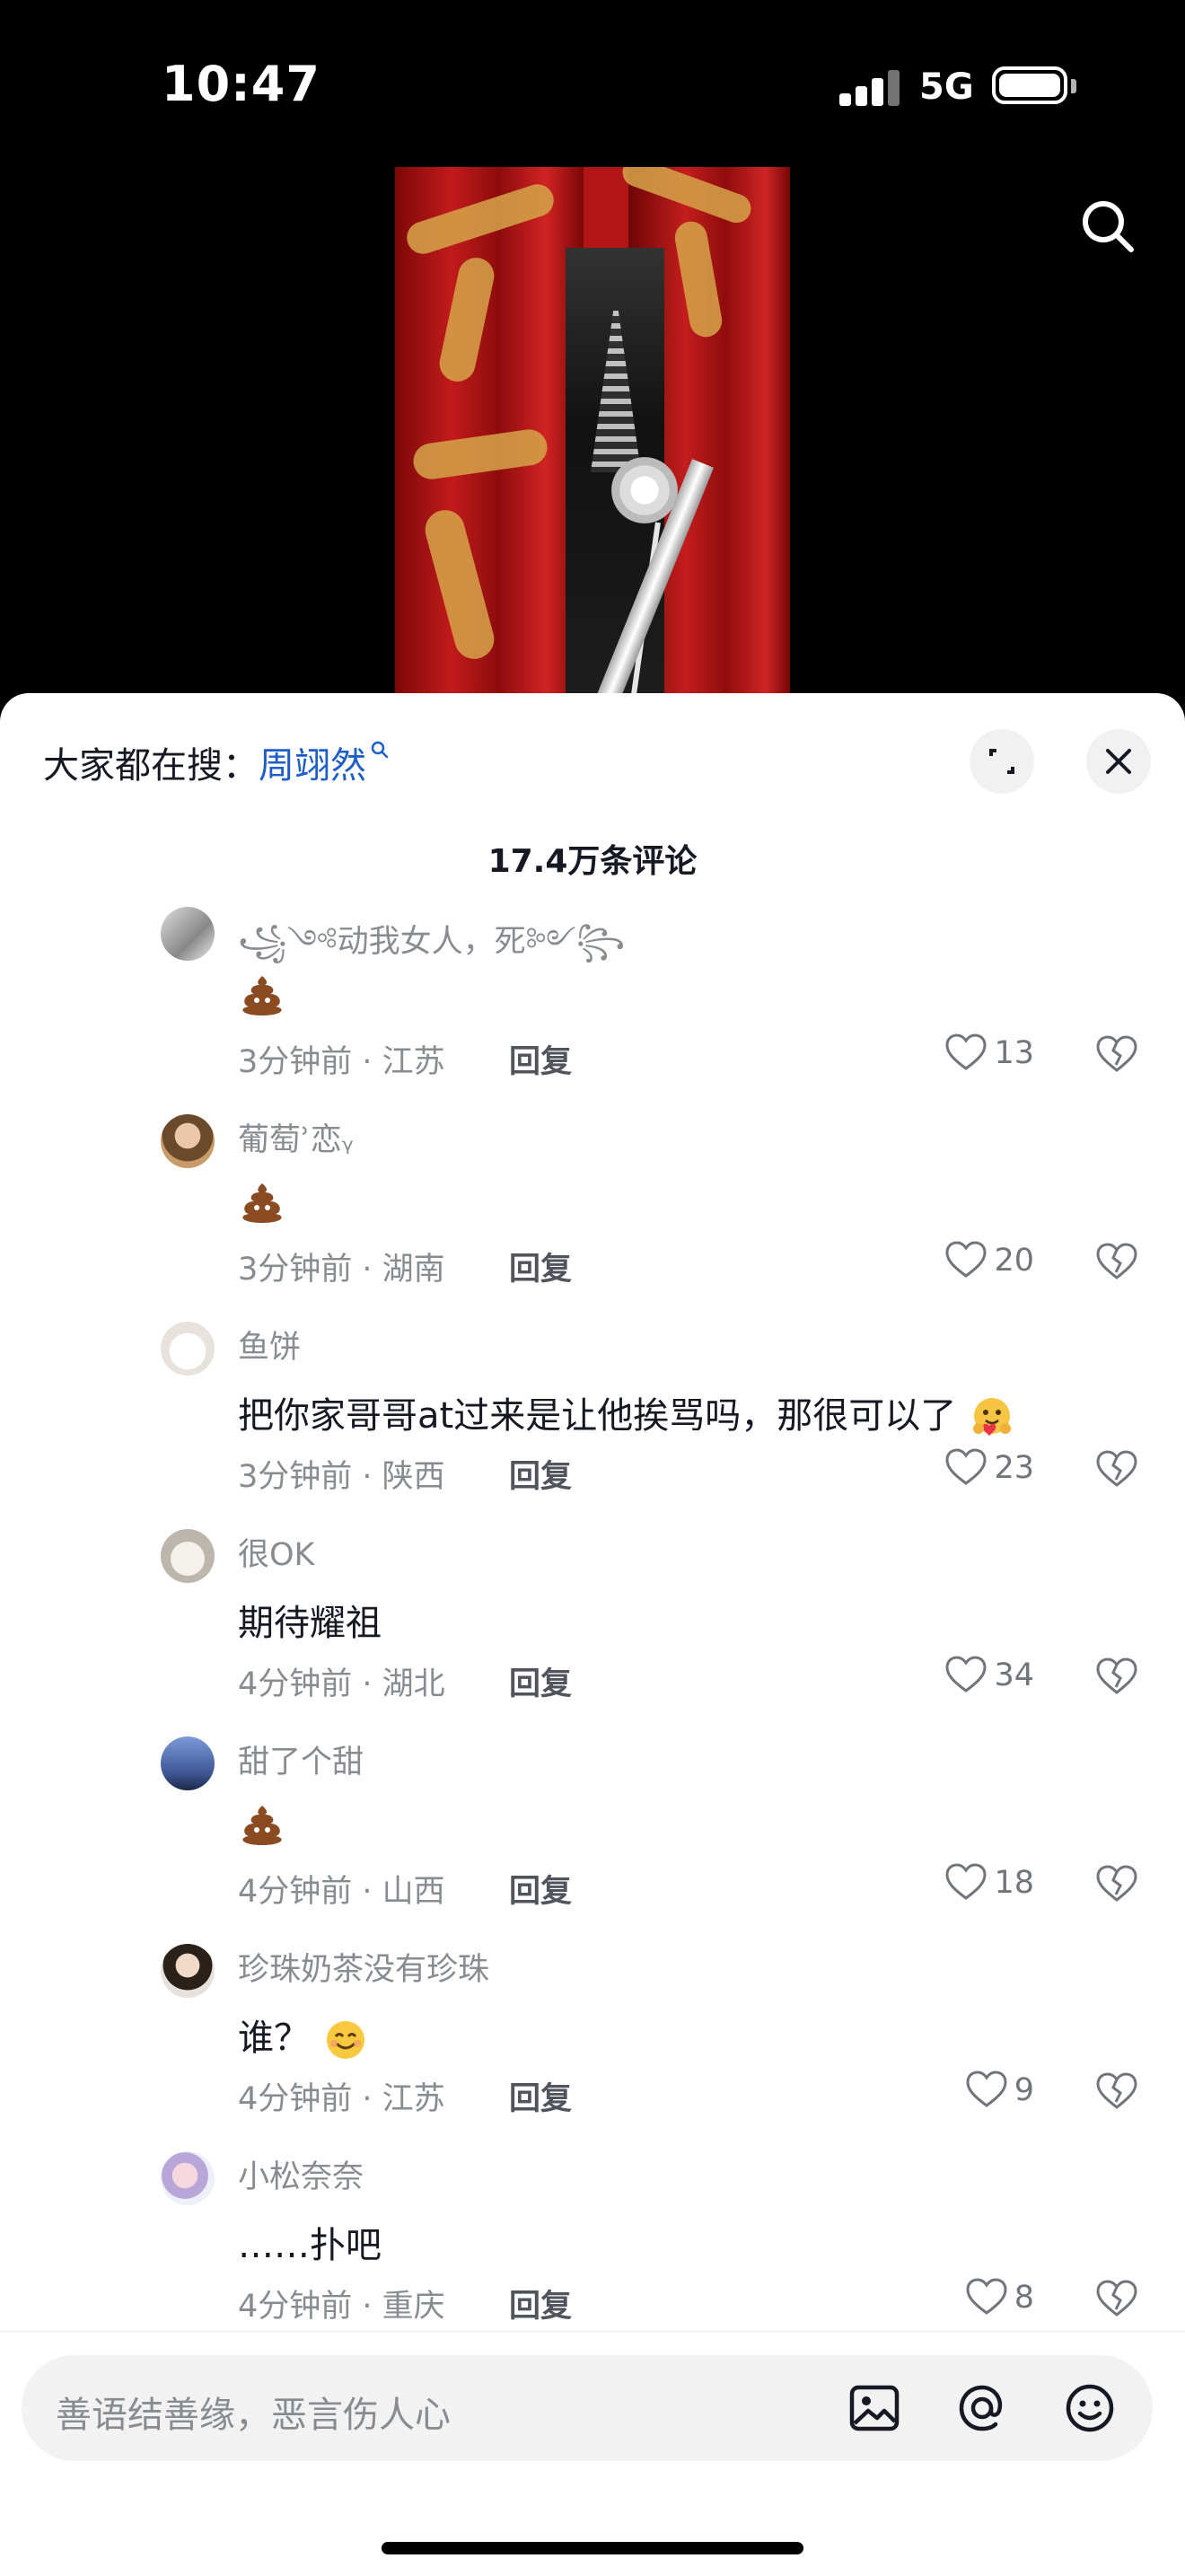 This screenshot has width=1185, height=2576. Describe the element at coordinates (592, 1628) in the screenshot. I see `comment-item: 很OK 期待耀祖 4分钟前 · 湖北 回复 34` at that location.